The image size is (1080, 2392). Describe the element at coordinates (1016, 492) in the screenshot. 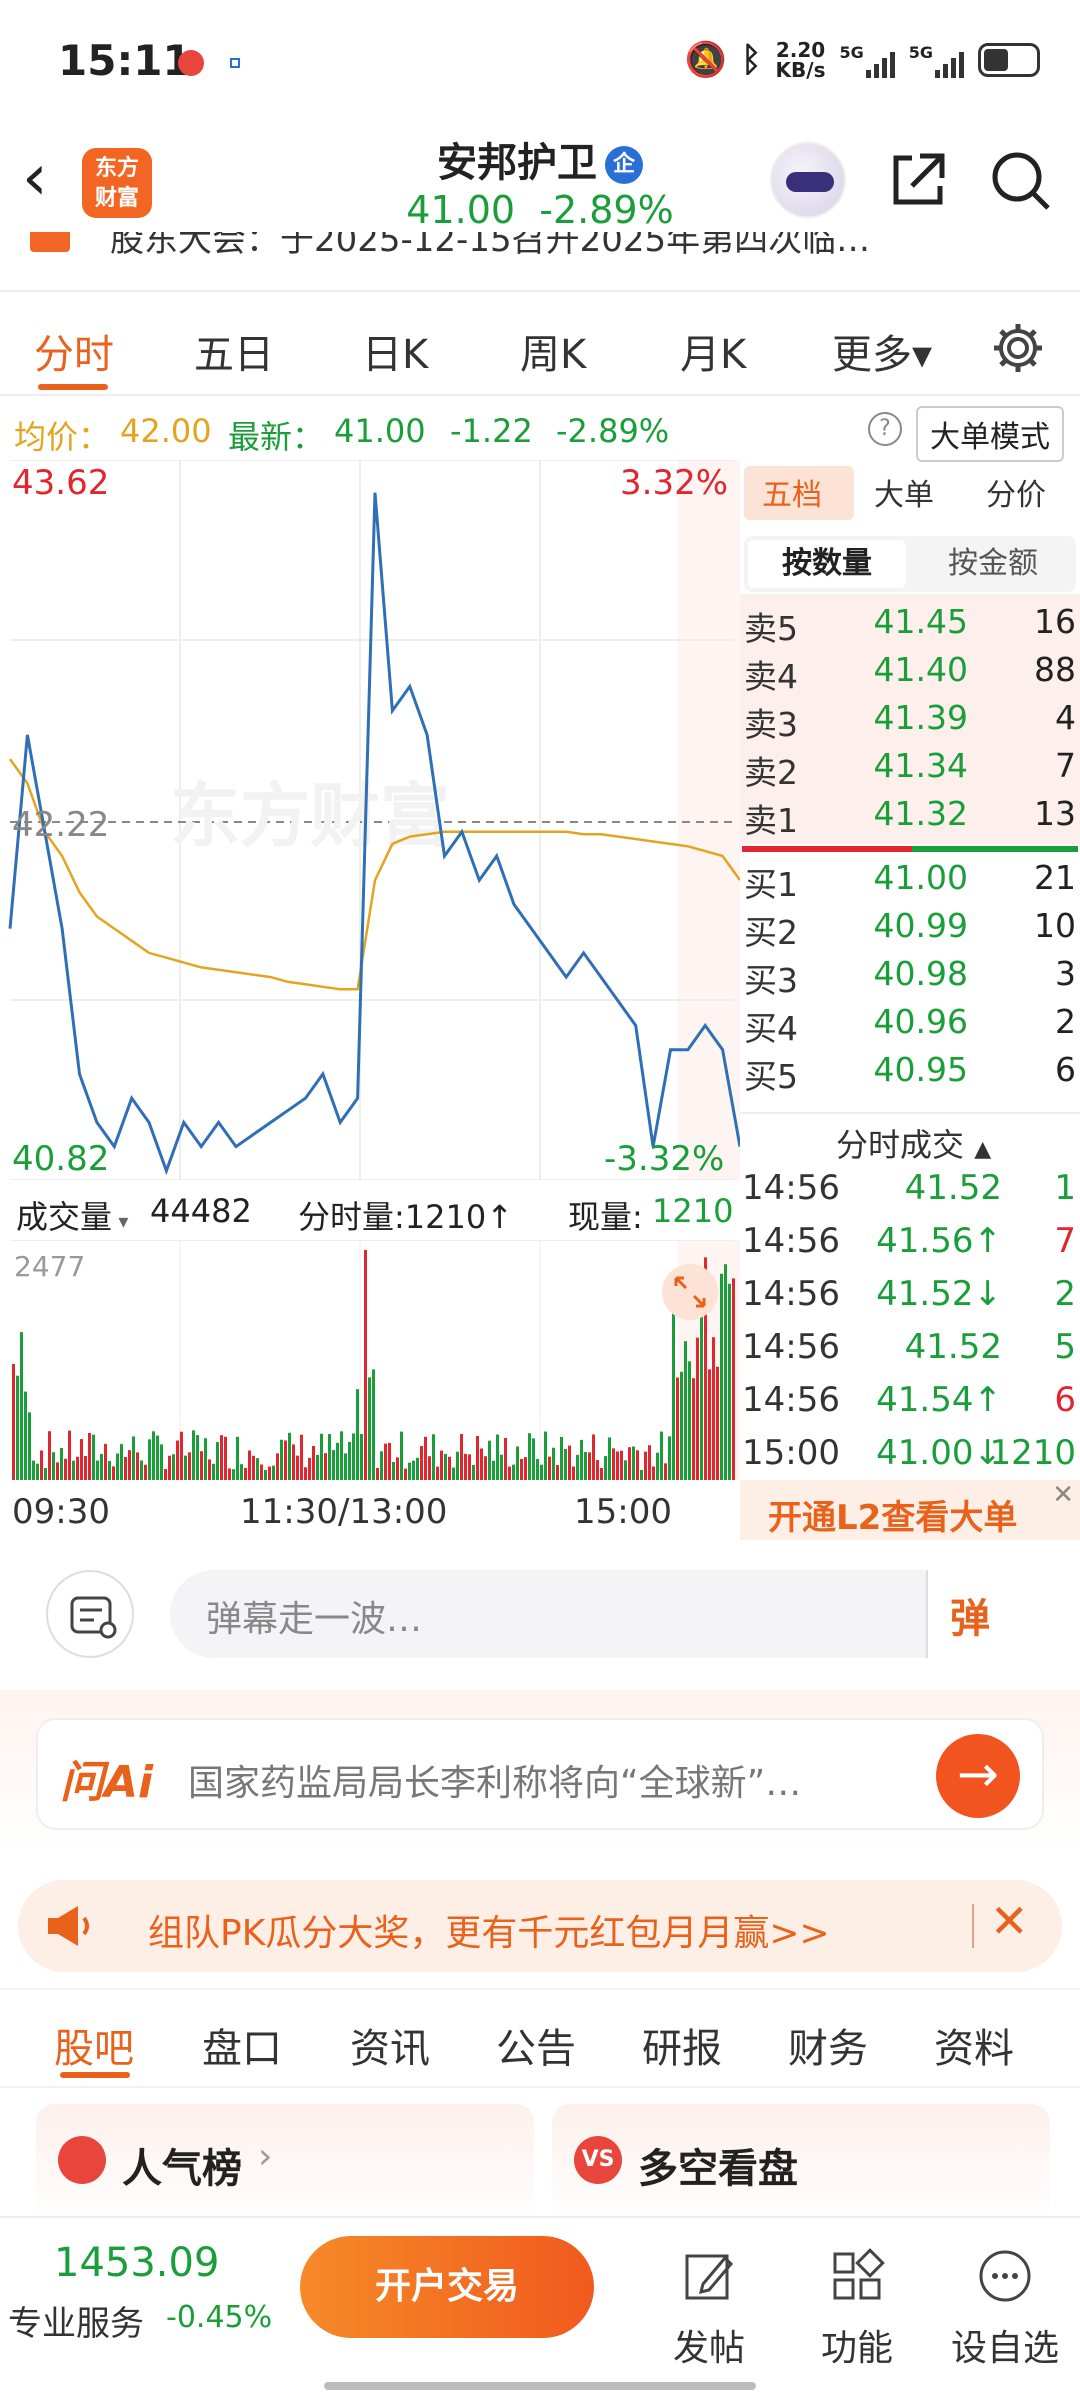

I see `tab-price-dist: 分价` at that location.